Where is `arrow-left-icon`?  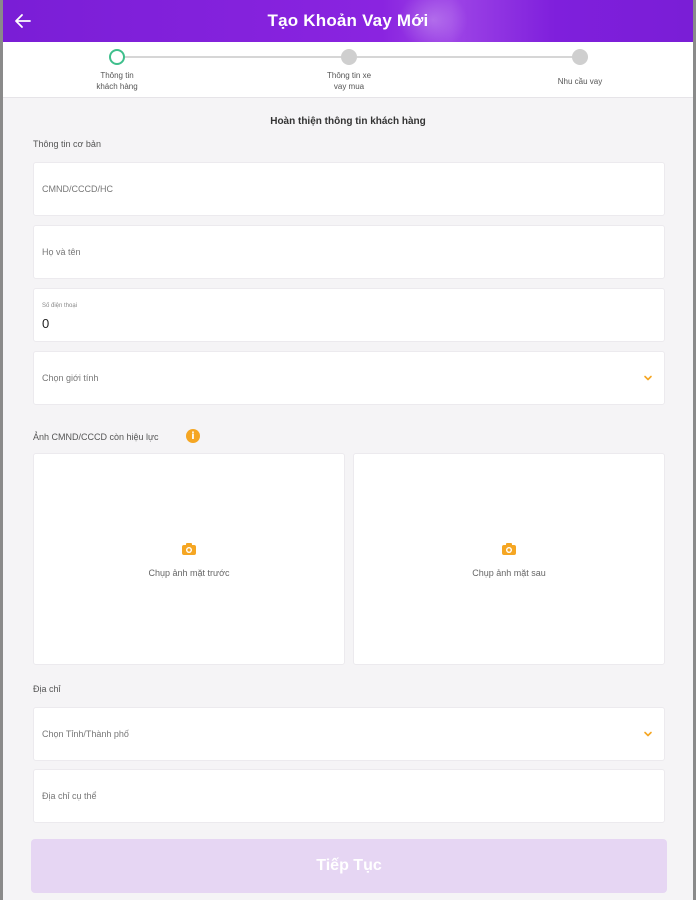 arrow-left-icon is located at coordinates (23, 21).